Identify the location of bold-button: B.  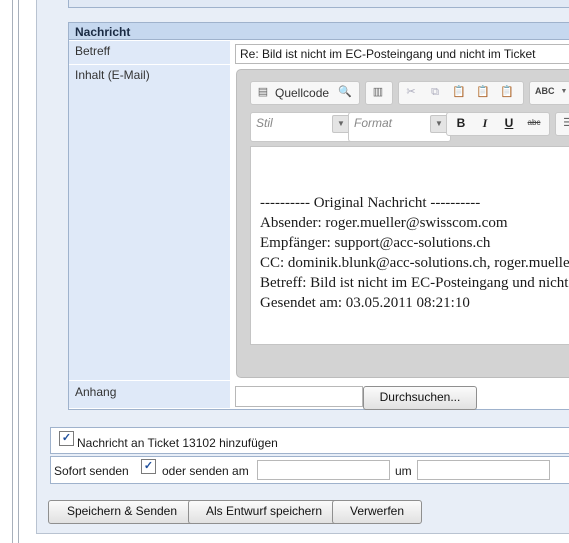
(461, 123).